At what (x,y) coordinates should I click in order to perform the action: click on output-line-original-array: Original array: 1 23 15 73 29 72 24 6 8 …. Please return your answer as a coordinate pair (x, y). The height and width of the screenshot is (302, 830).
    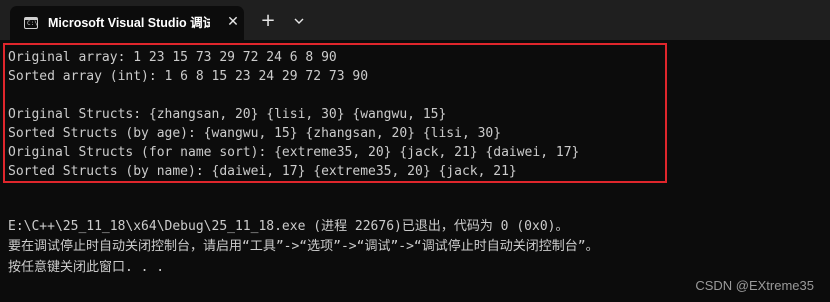
    Looking at the image, I should click on (172, 57).